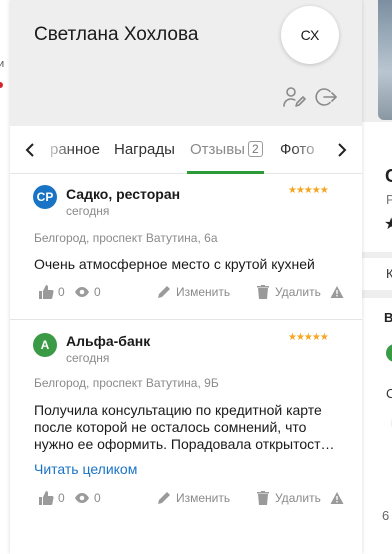  I want to click on tabs-fade-left, so click(56, 151).